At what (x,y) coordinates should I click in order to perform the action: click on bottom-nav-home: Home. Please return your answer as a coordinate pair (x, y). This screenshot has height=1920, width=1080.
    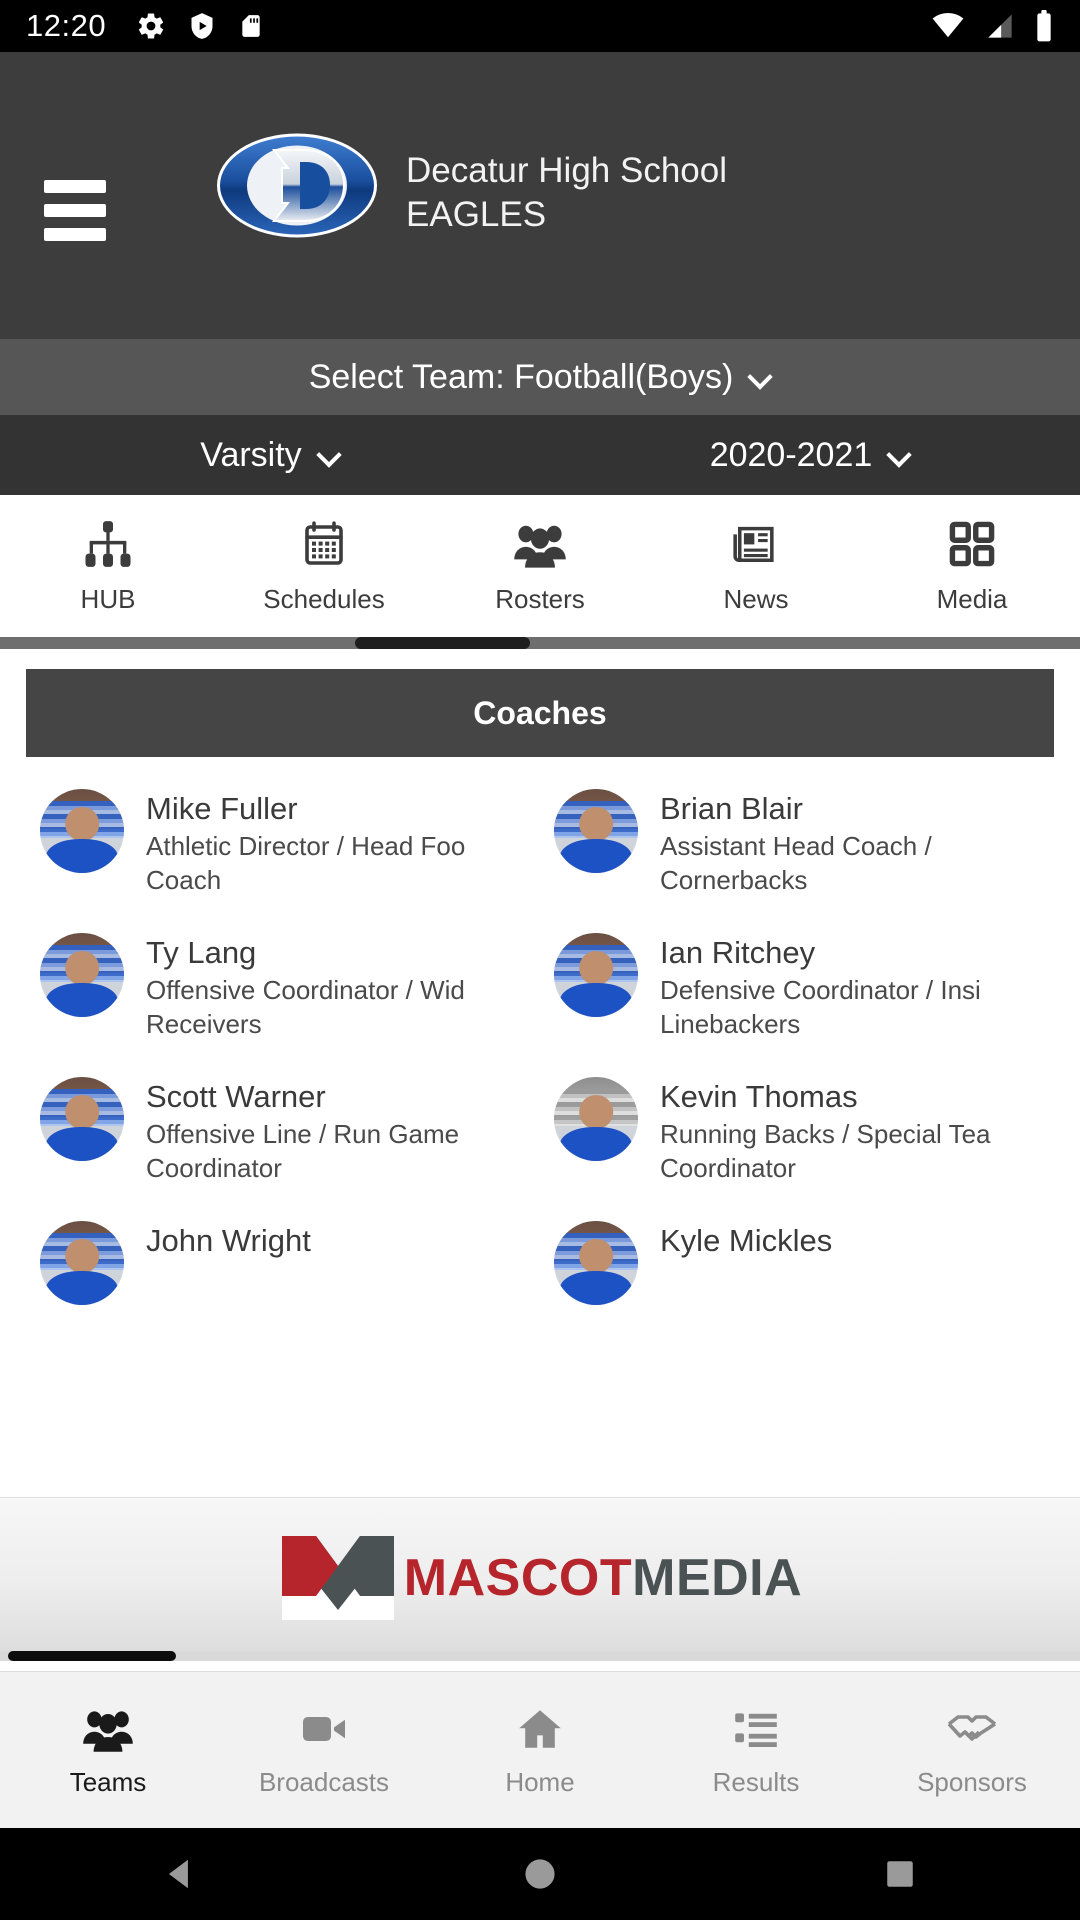
    Looking at the image, I should click on (540, 1750).